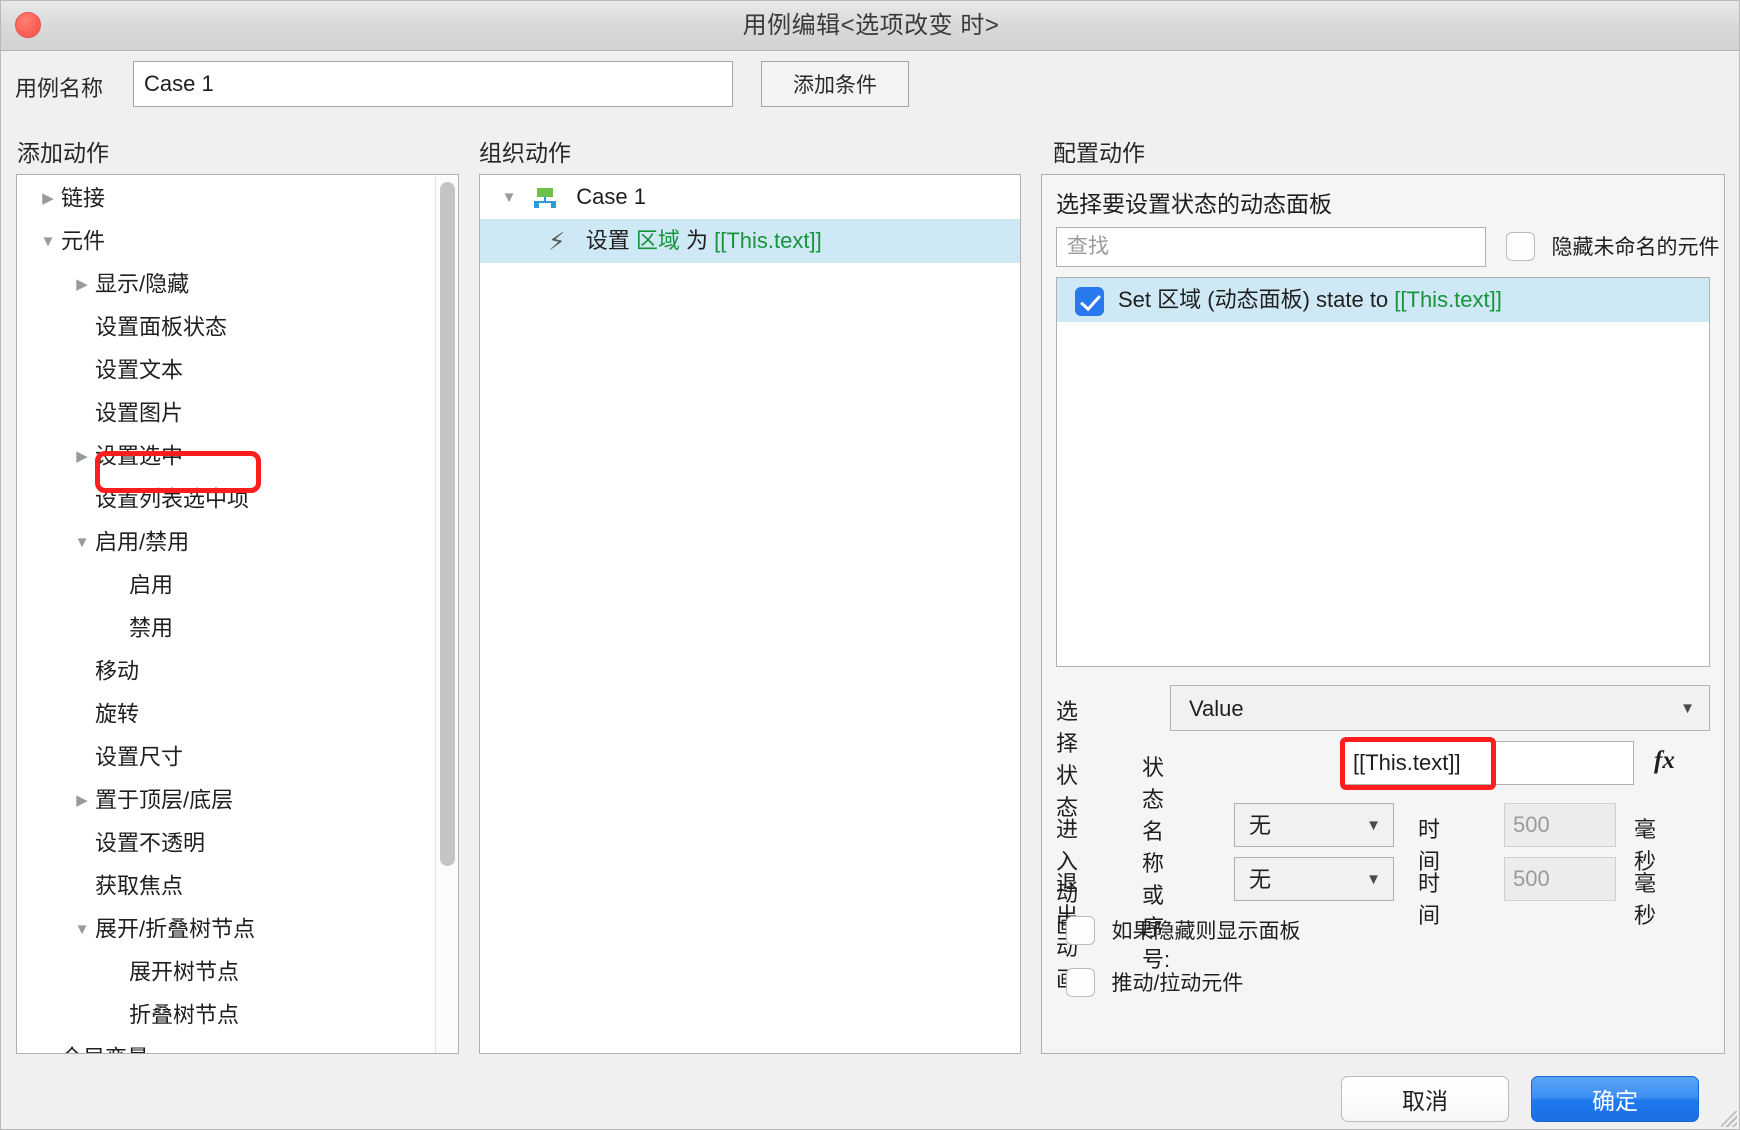 Image resolution: width=1740 pixels, height=1130 pixels. What do you see at coordinates (227, 282) in the screenshot?
I see `tree-item: ▶ 显示/隐藏` at bounding box center [227, 282].